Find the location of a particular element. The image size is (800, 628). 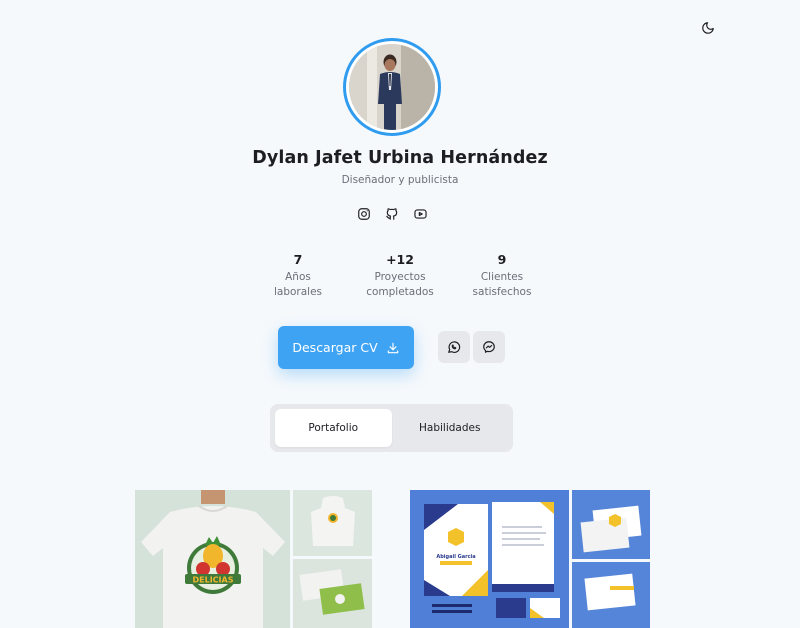

youtube-link is located at coordinates (420, 214).